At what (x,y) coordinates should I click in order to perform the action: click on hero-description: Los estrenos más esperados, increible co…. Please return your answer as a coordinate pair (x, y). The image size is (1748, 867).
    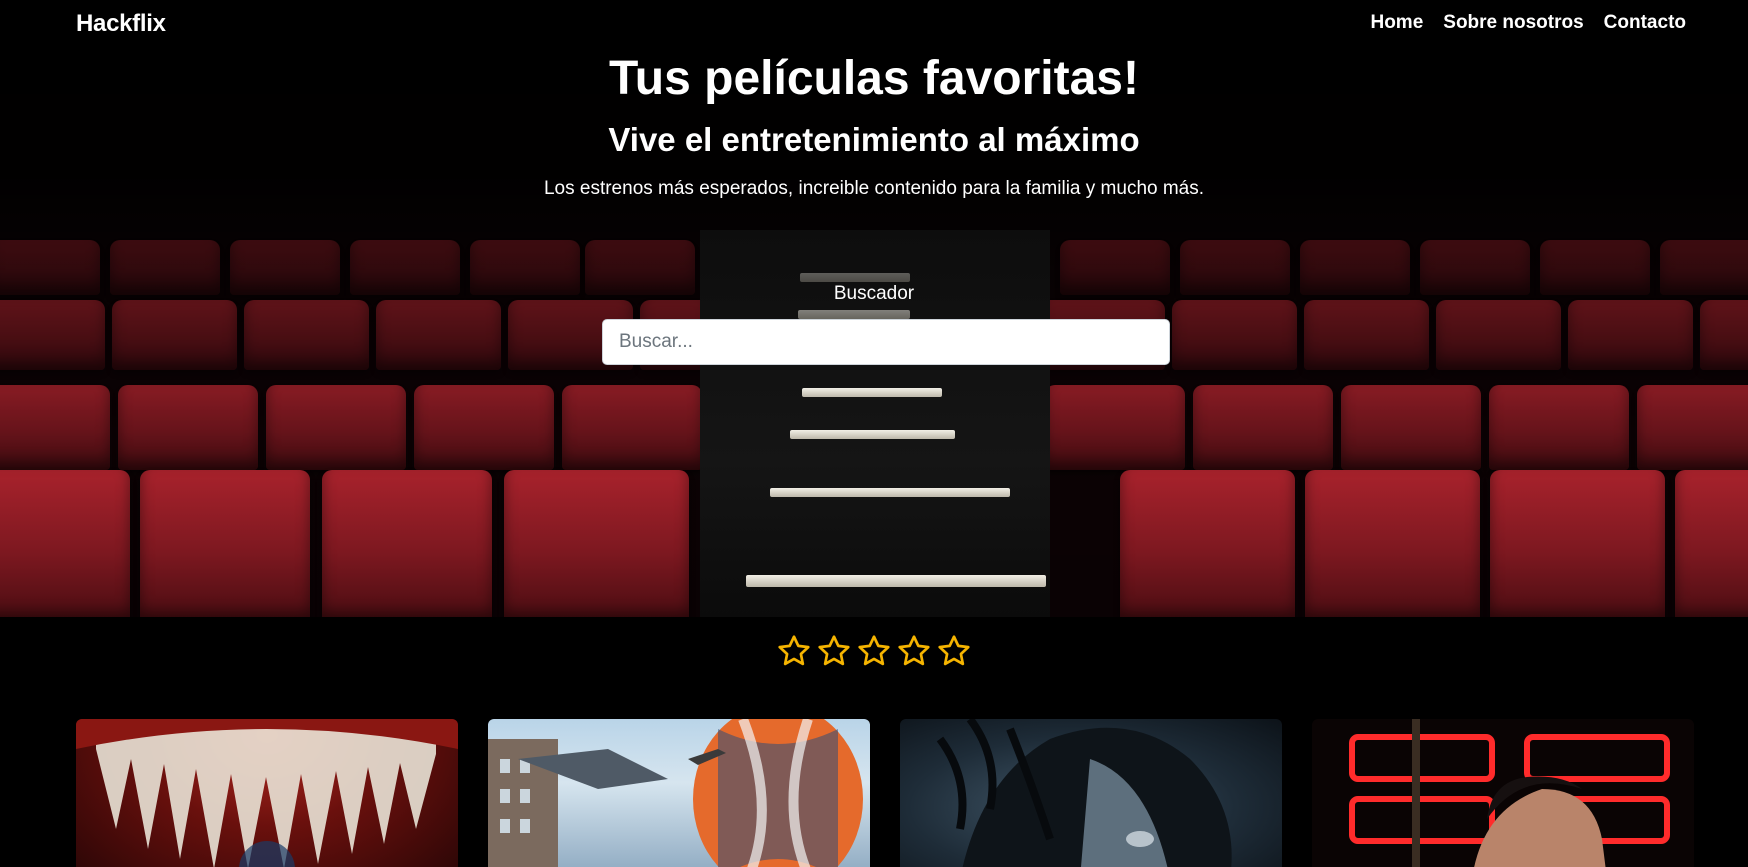
    Looking at the image, I should click on (874, 188).